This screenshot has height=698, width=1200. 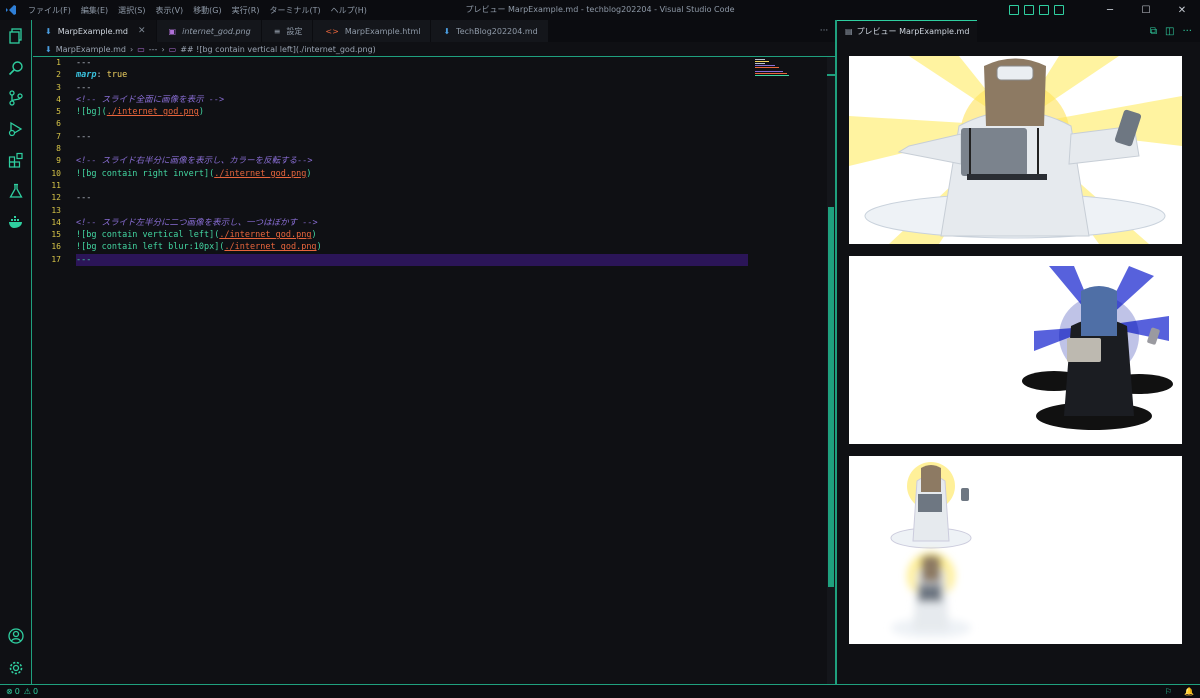 I want to click on menu-help: ヘルプ(H), so click(x=349, y=10).